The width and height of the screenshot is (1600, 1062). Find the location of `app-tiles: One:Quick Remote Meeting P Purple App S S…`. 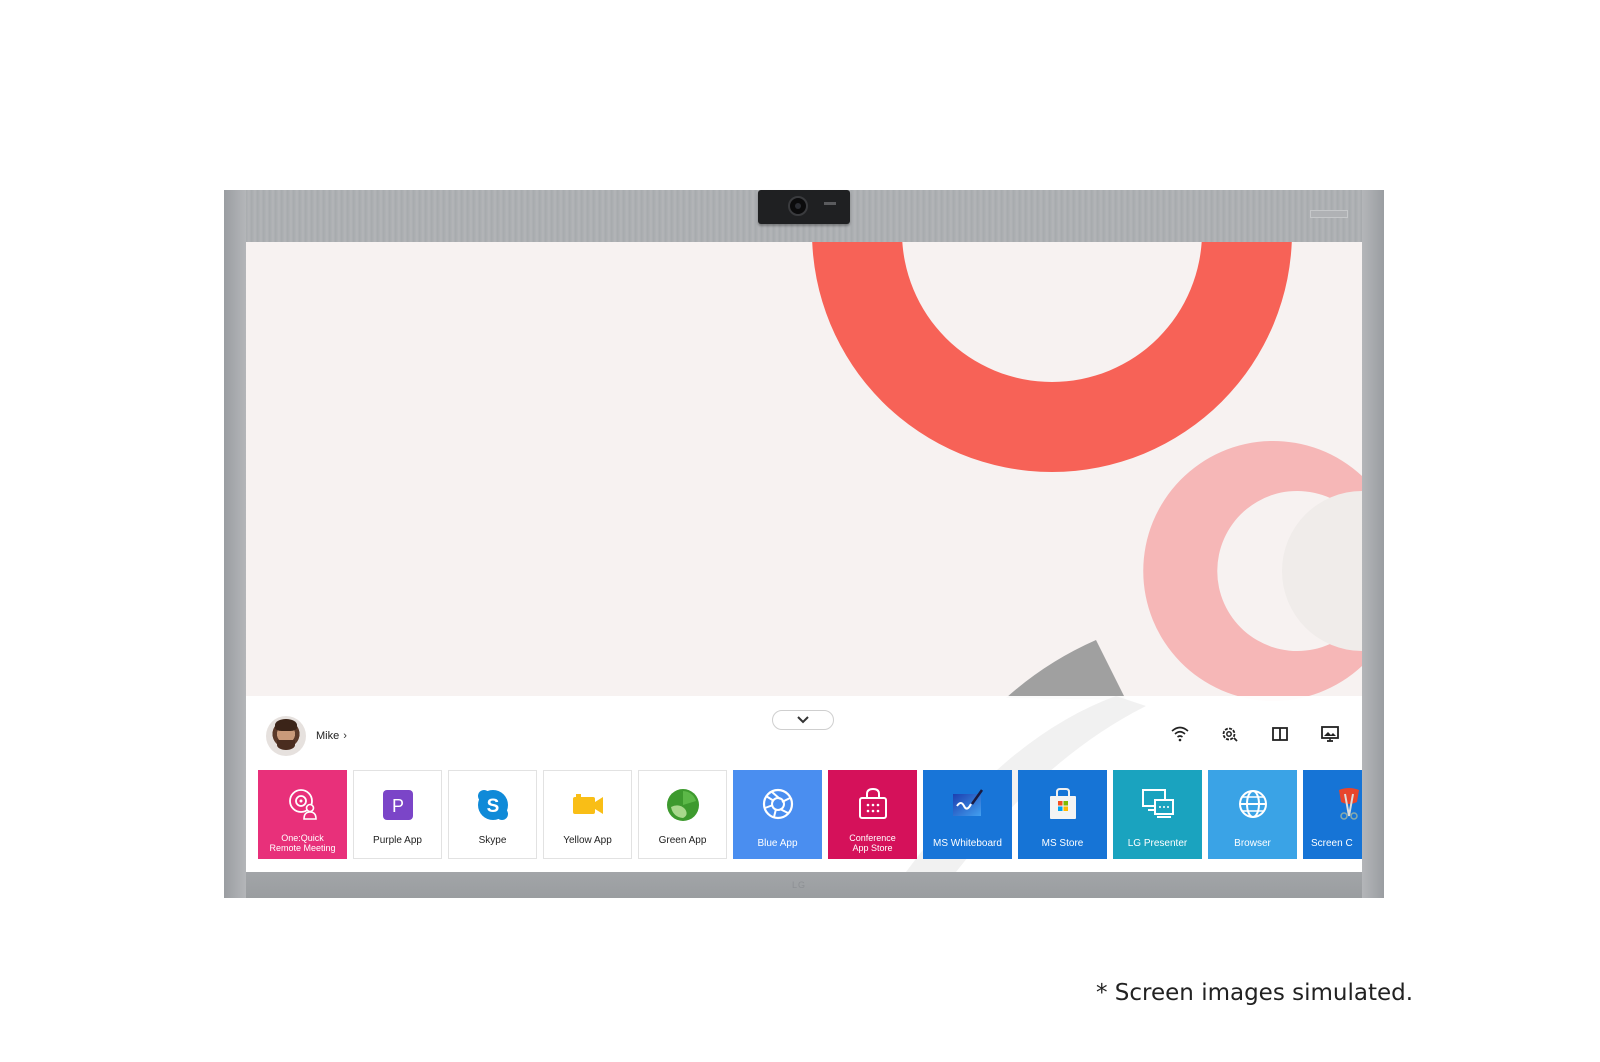

app-tiles: One:Quick Remote Meeting P Purple App S S… is located at coordinates (810, 814).